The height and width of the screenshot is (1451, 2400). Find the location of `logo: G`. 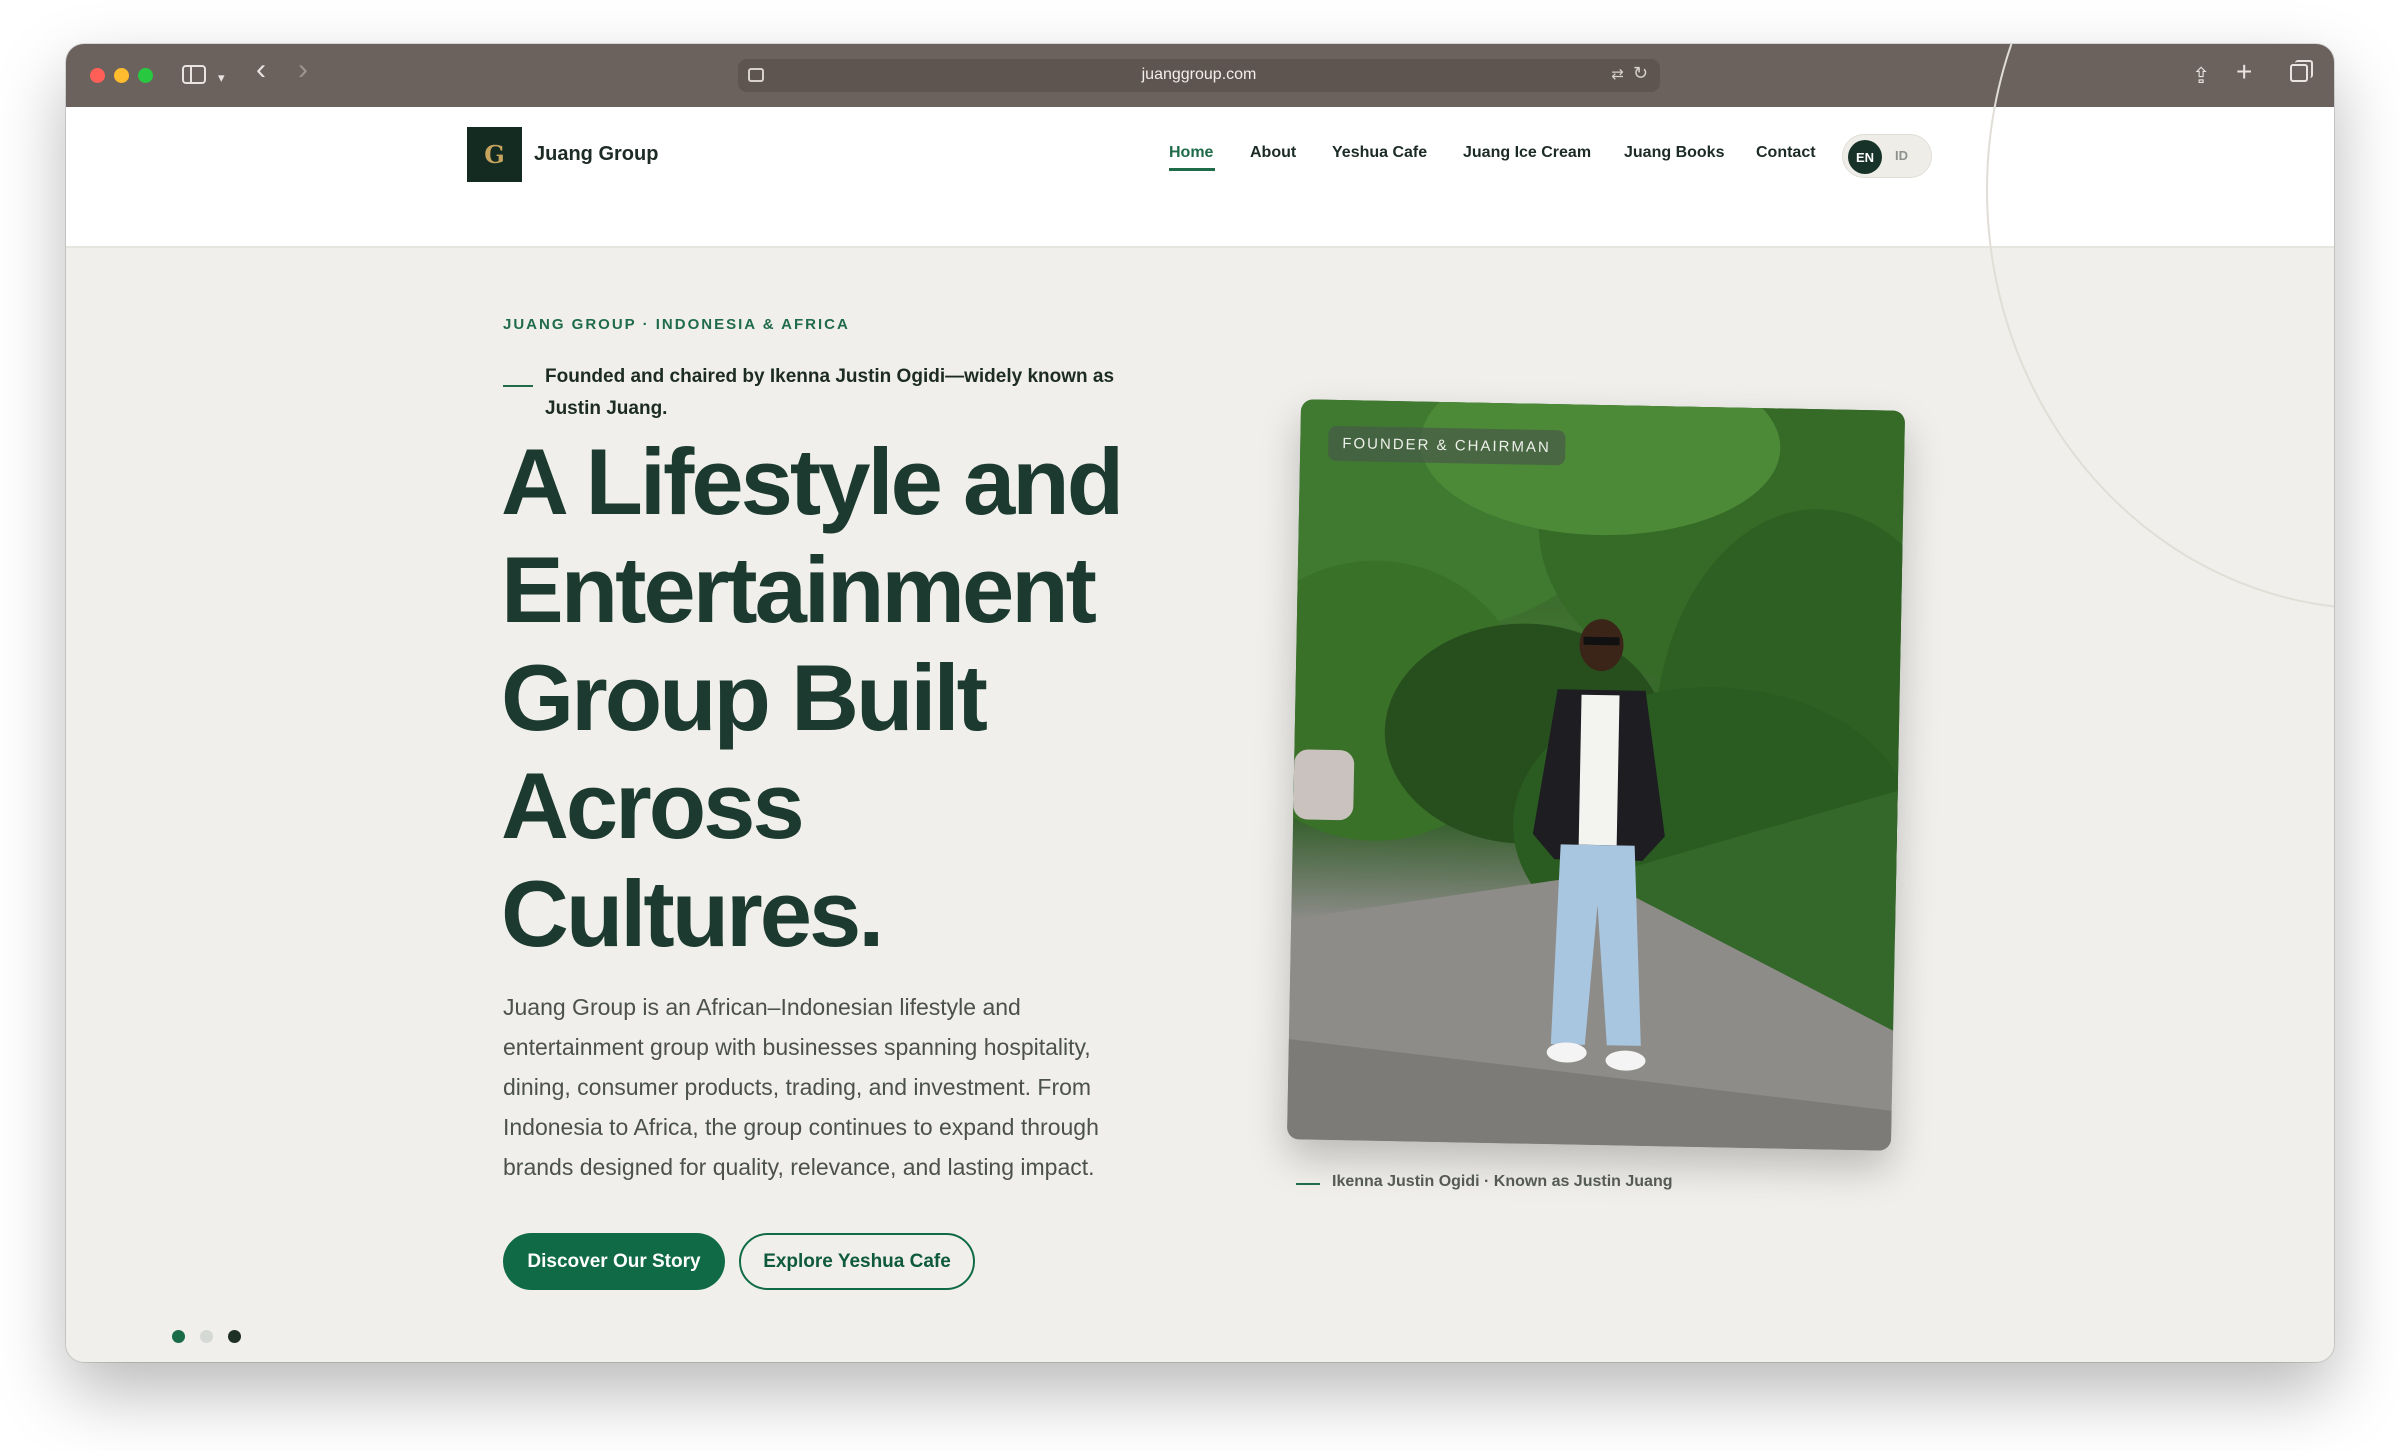

logo: G is located at coordinates (494, 154).